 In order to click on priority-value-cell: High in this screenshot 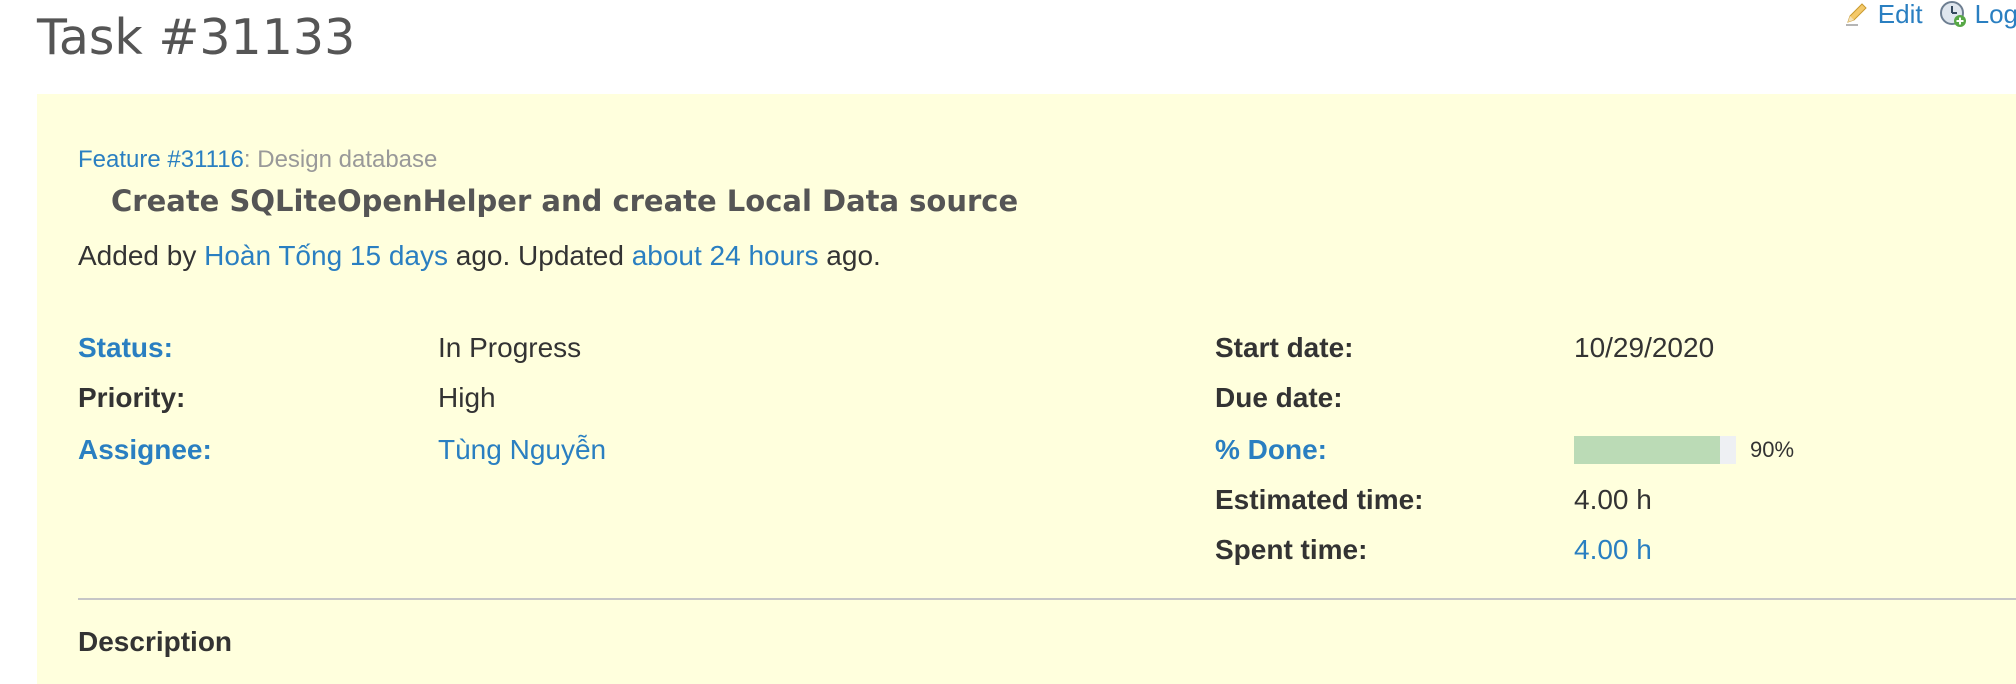, I will do `click(467, 398)`.